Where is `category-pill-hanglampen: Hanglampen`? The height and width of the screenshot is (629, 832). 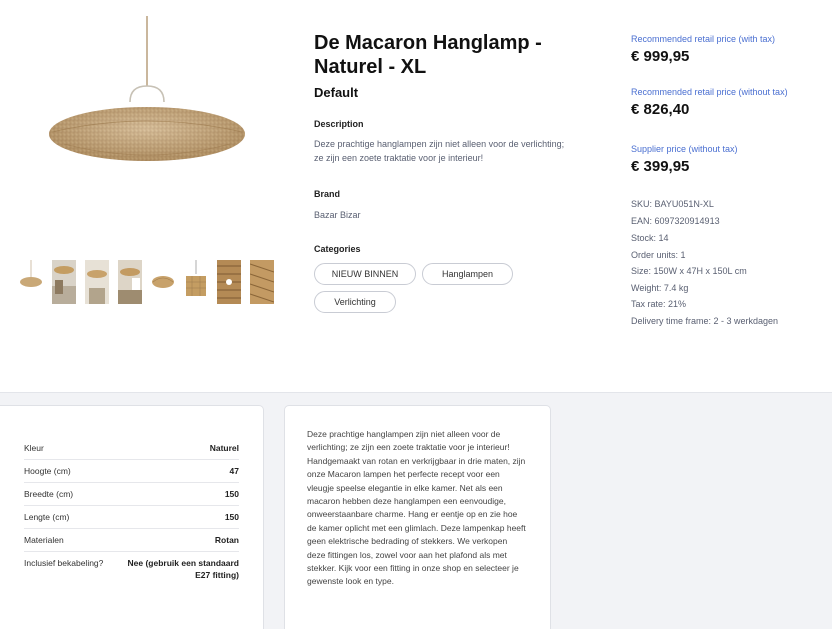 category-pill-hanglampen: Hanglampen is located at coordinates (467, 274).